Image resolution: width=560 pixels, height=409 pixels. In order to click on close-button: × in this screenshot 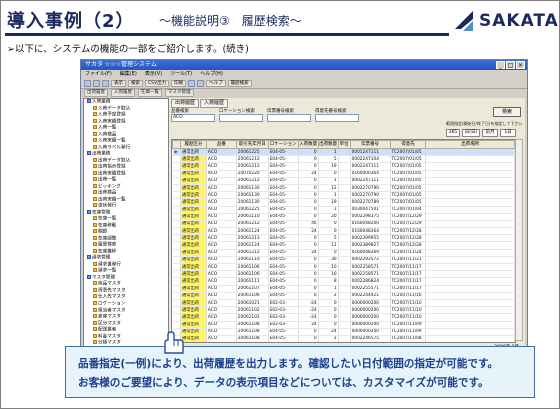, I will do `click(520, 65)`.